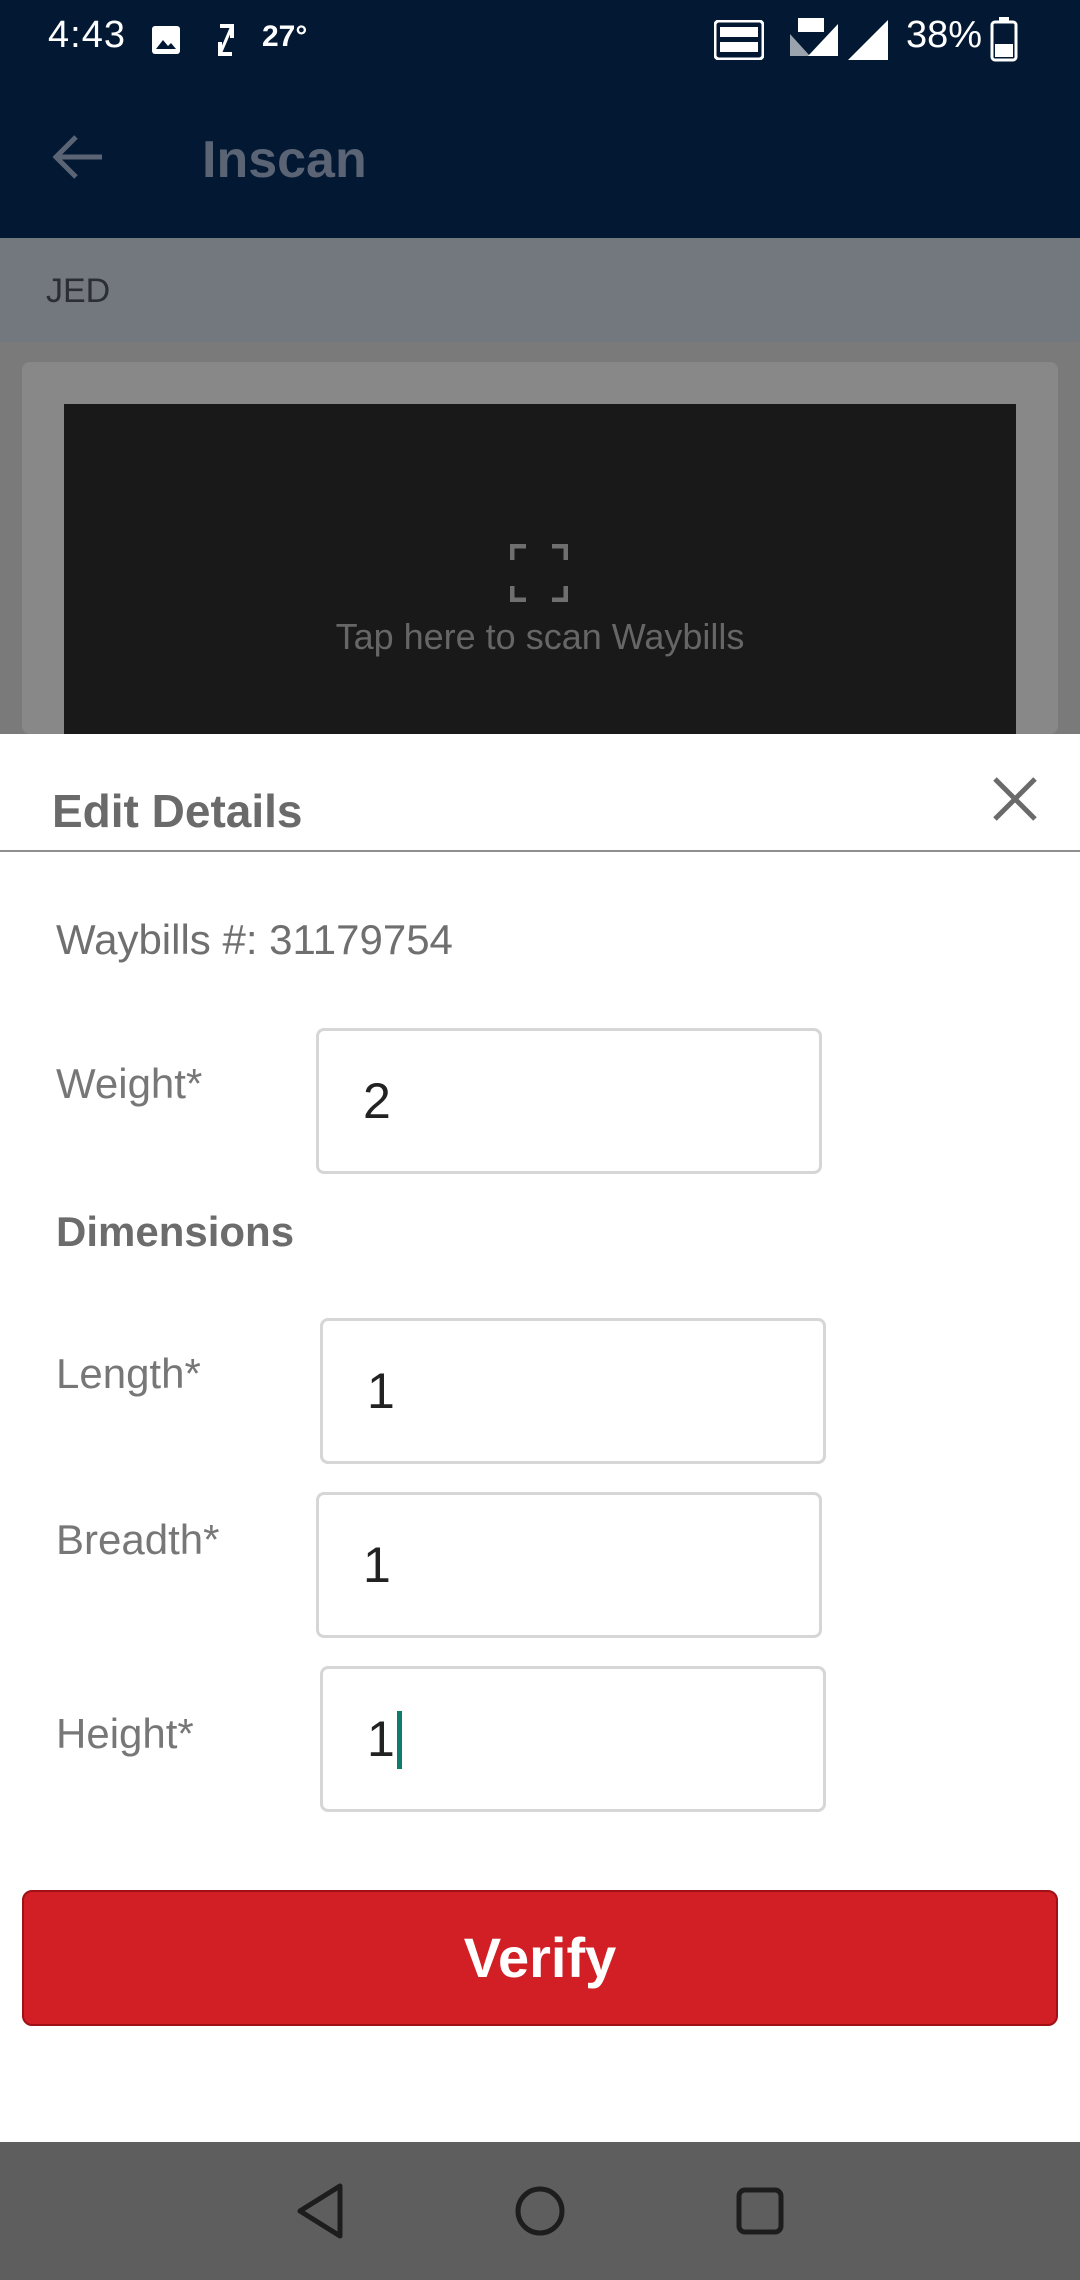  I want to click on waybill-number: Waybills #: 31179754, so click(254, 939).